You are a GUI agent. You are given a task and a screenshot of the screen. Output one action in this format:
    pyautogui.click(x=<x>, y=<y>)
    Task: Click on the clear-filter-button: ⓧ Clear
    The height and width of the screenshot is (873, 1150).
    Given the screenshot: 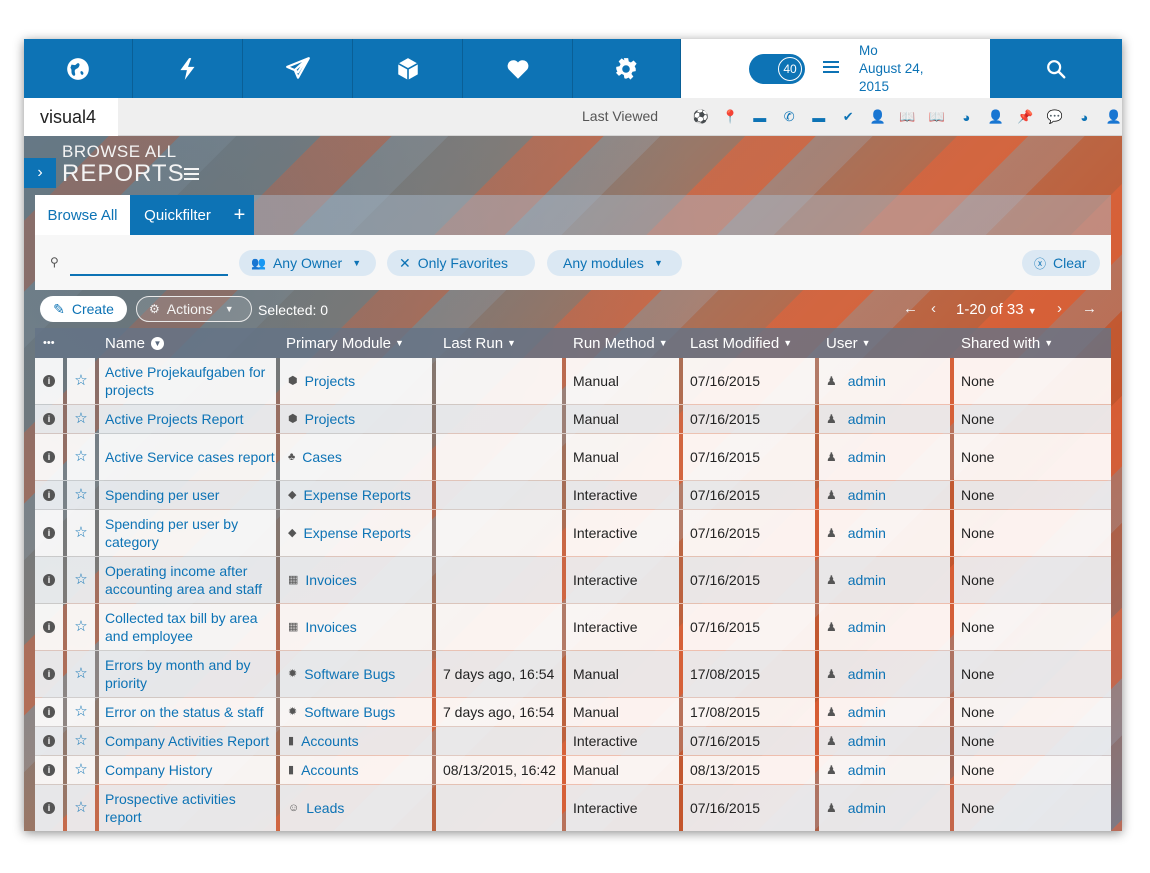 What is the action you would take?
    pyautogui.click(x=1061, y=263)
    